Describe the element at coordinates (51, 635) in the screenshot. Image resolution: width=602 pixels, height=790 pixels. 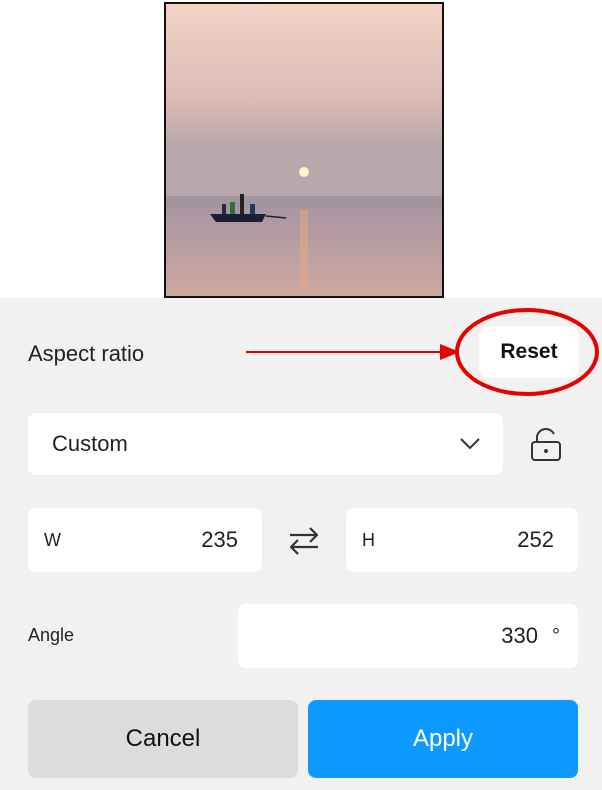
I see `angle-label: Angle` at that location.